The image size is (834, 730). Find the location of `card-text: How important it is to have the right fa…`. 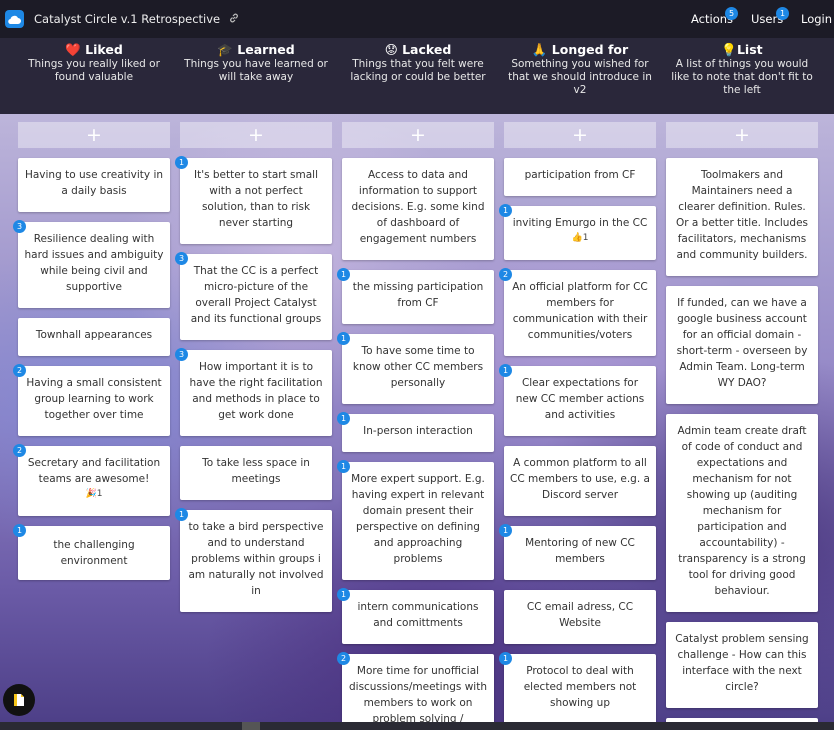

card-text: How important it is to have the right fa… is located at coordinates (256, 391).